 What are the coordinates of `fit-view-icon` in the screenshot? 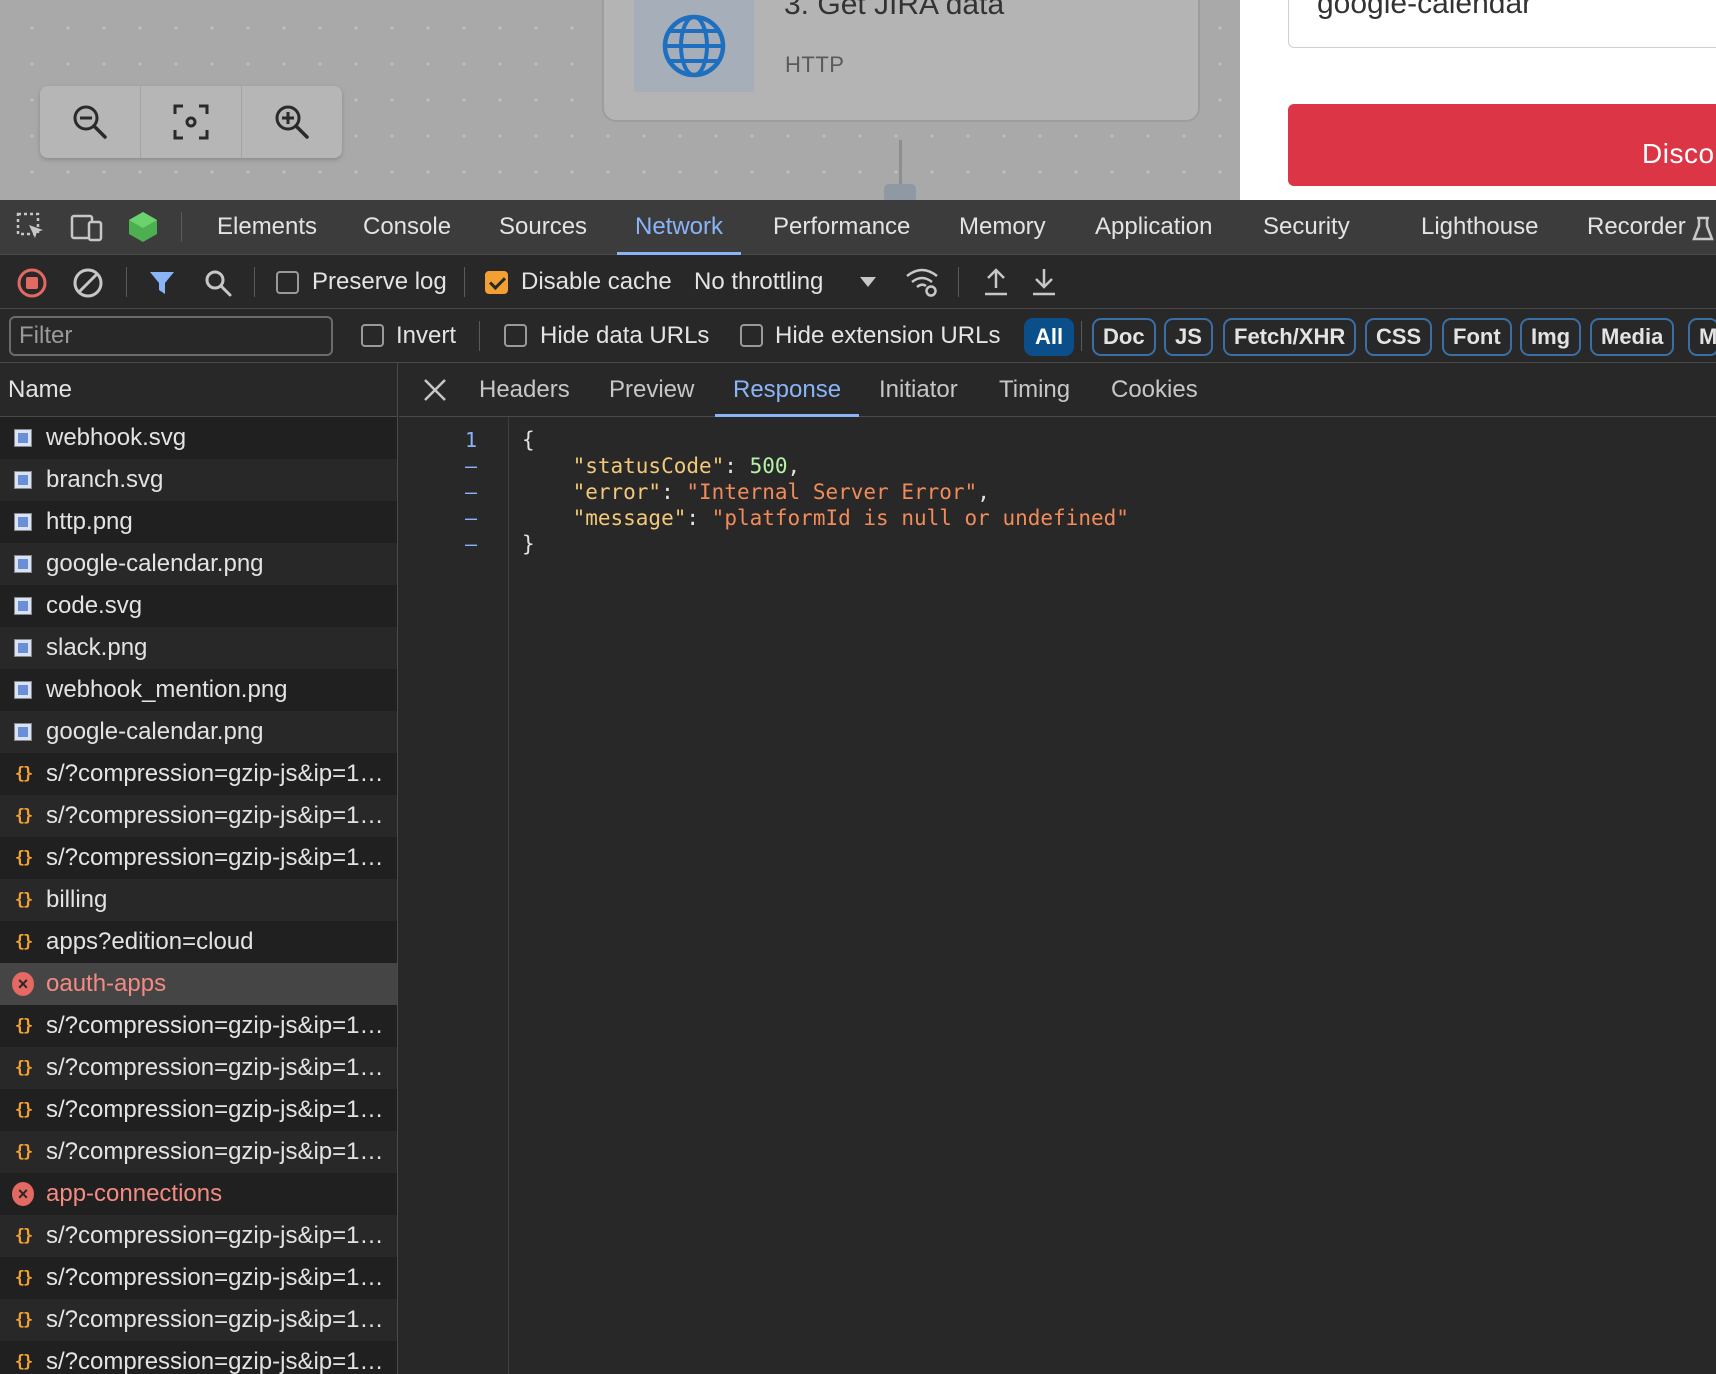 It's located at (191, 122).